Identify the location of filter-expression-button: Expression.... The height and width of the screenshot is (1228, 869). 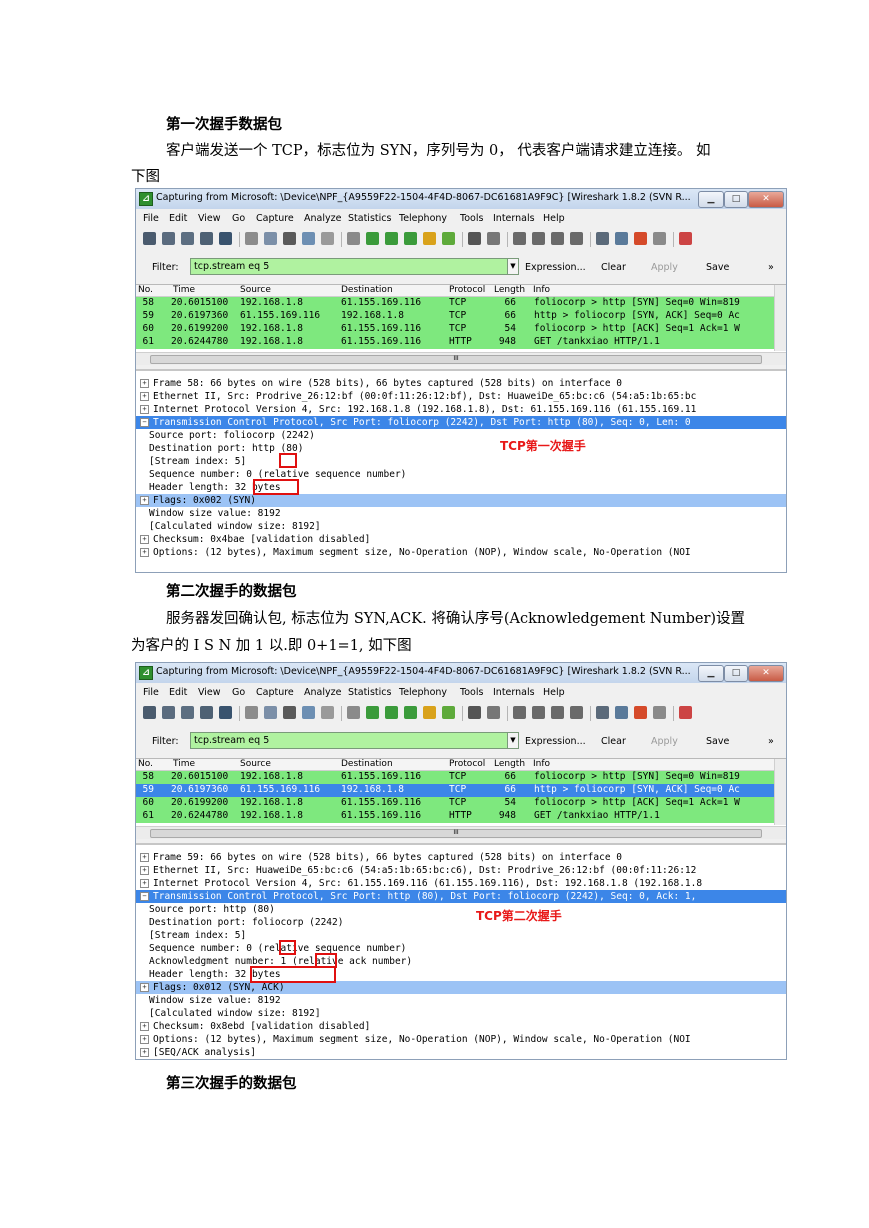
(555, 741).